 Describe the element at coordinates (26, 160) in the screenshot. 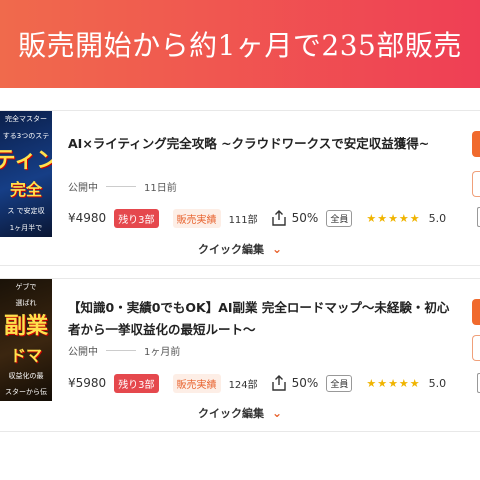

I see `thumbnail-headline: ティン` at that location.